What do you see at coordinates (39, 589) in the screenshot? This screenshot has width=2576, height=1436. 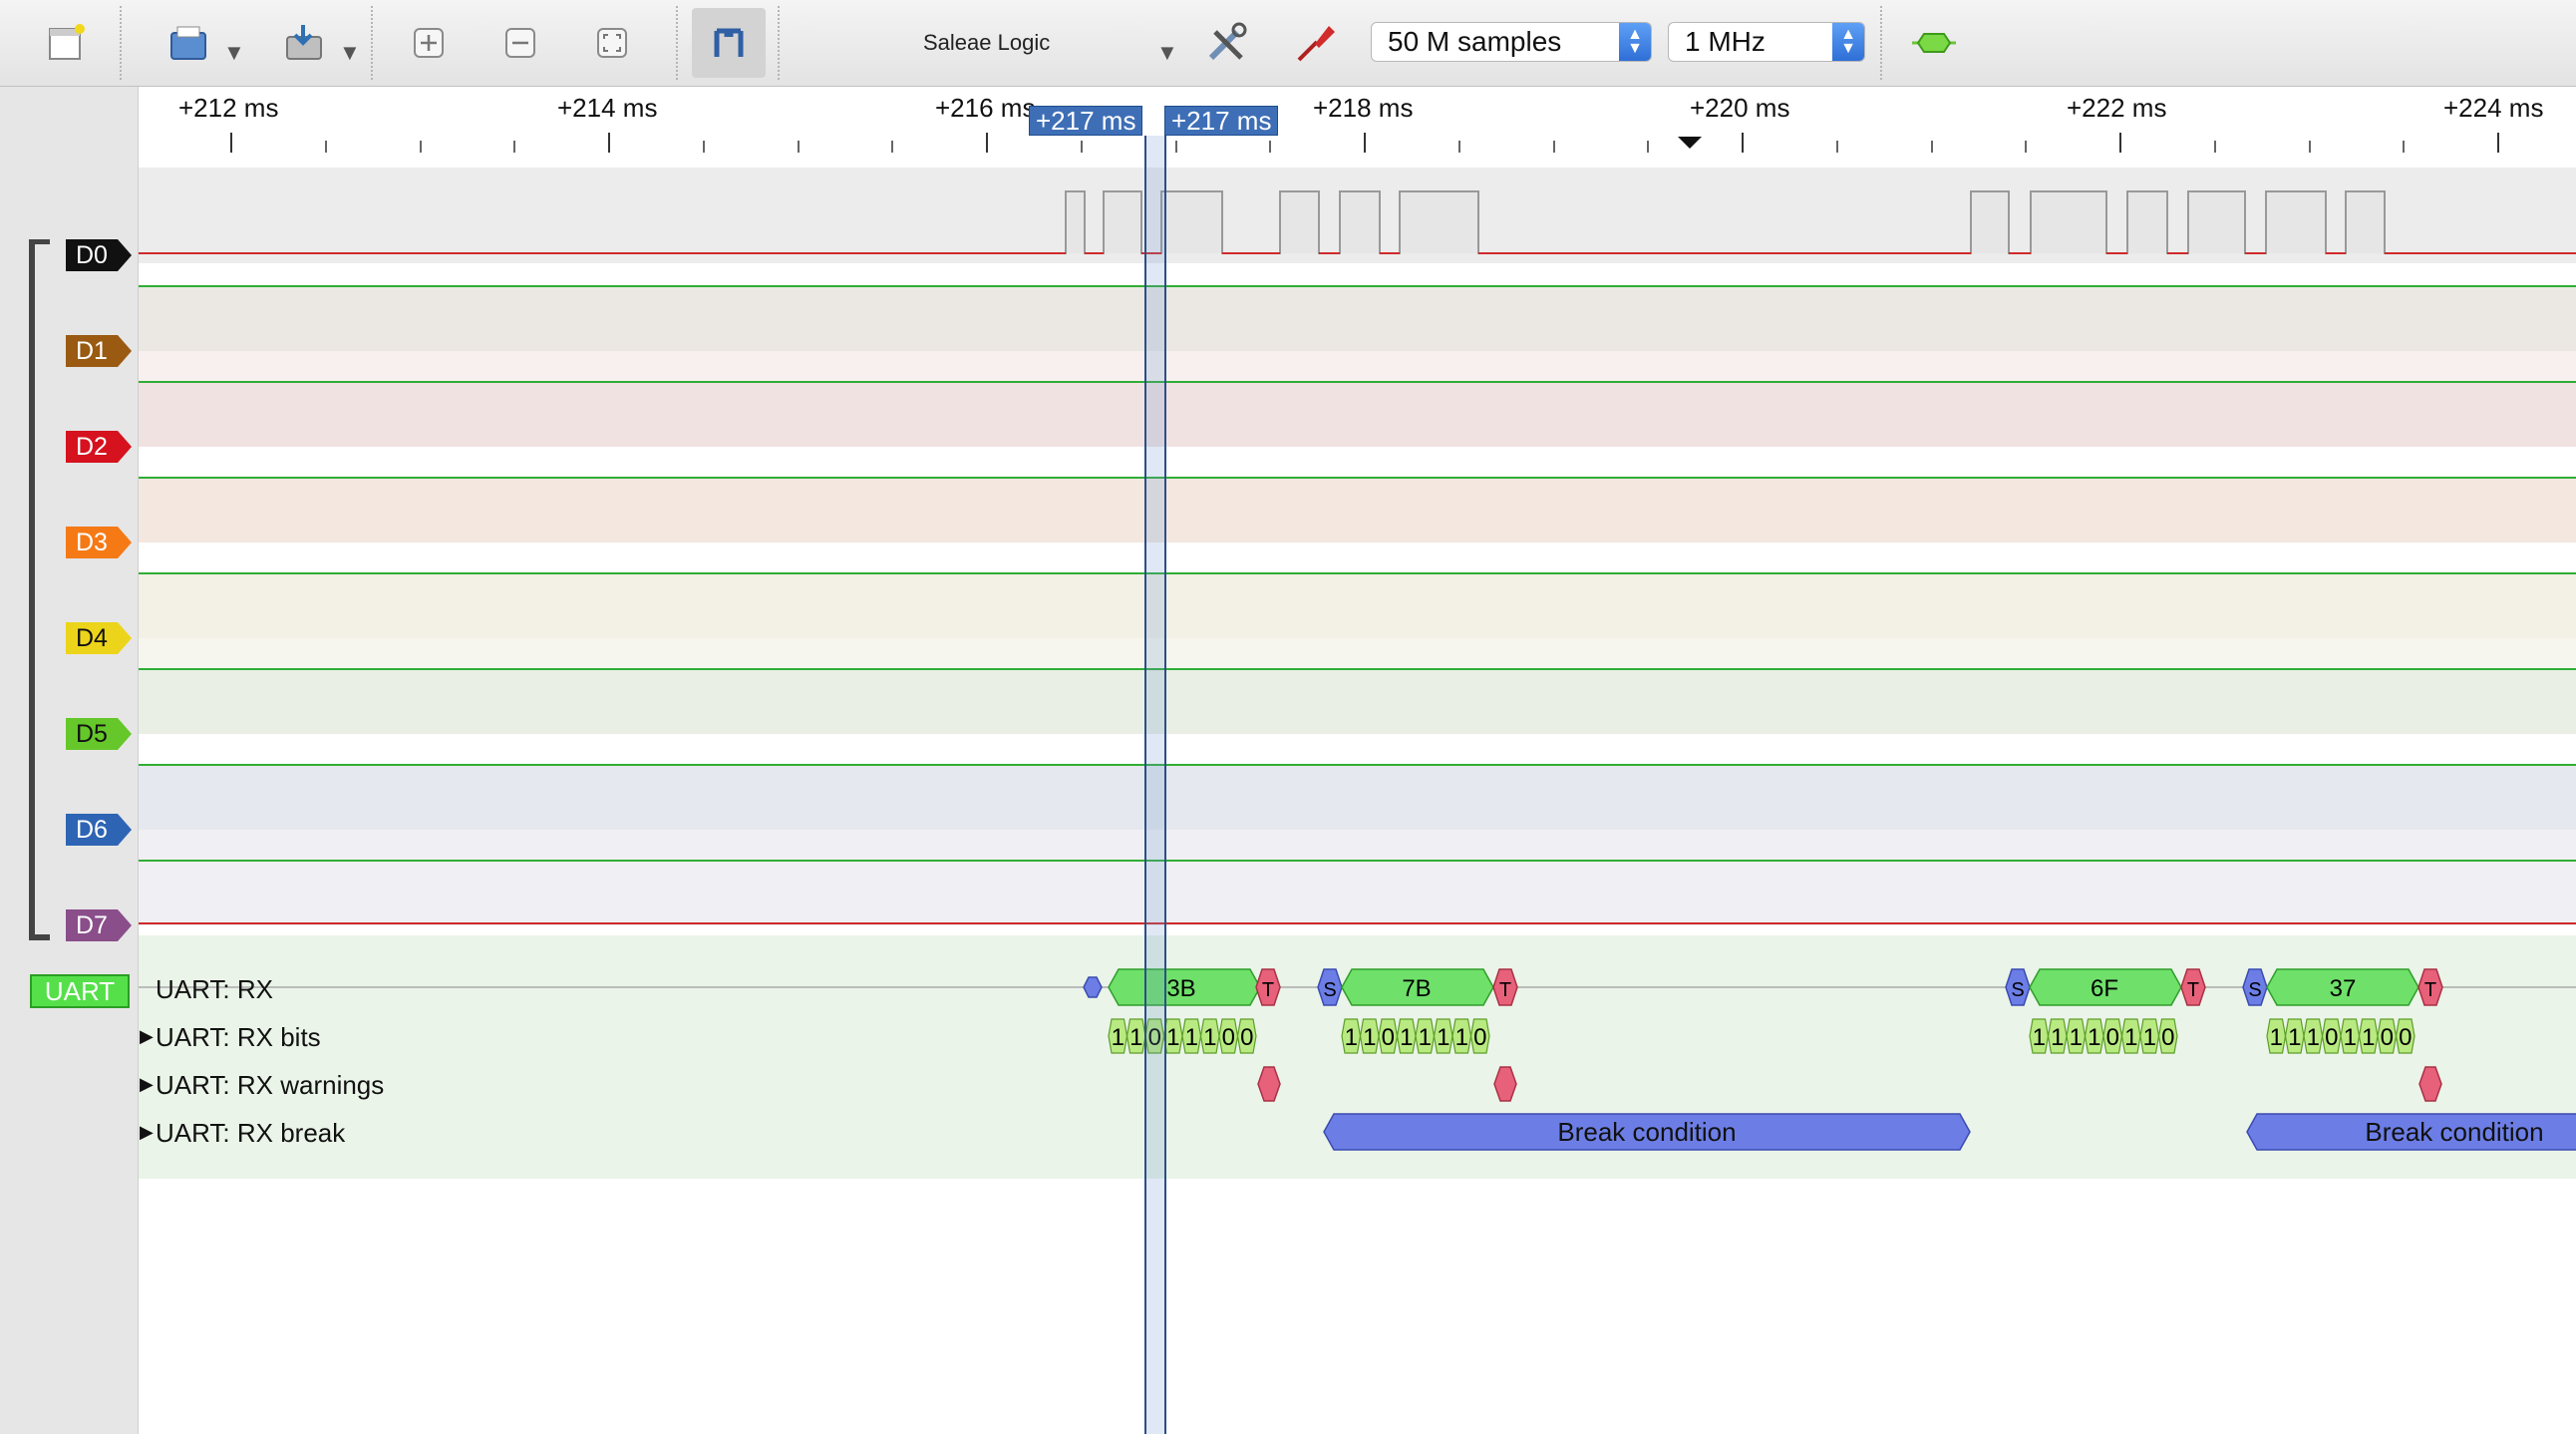 I see `channel-group-bracket` at bounding box center [39, 589].